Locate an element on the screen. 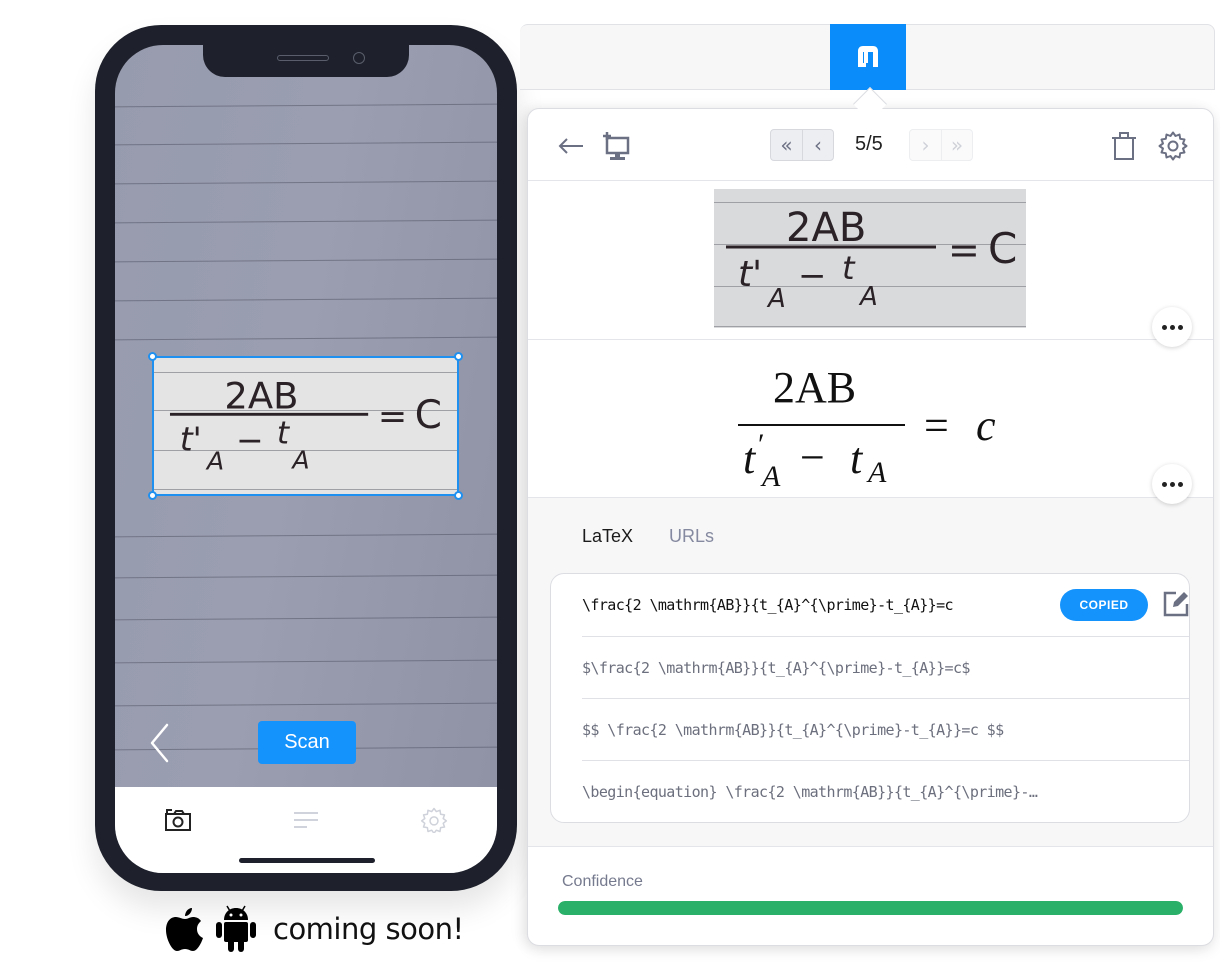 The height and width of the screenshot is (978, 1220). source-image: 2AB t' A − t A = C is located at coordinates (870, 258).